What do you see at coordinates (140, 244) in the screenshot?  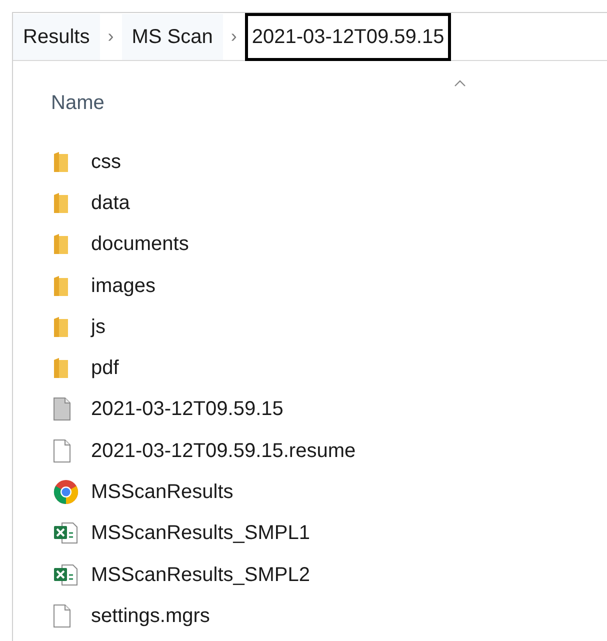 I see `file-name: documents` at bounding box center [140, 244].